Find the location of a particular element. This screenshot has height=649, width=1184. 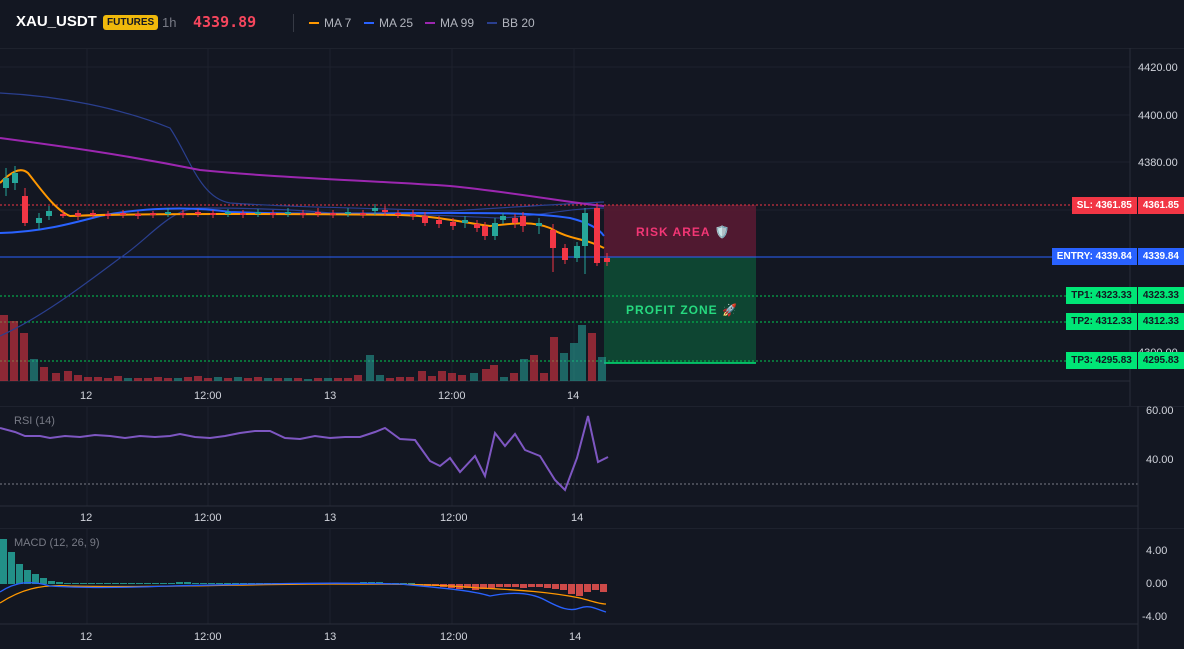

interval-selector: 1h is located at coordinates (169, 22).